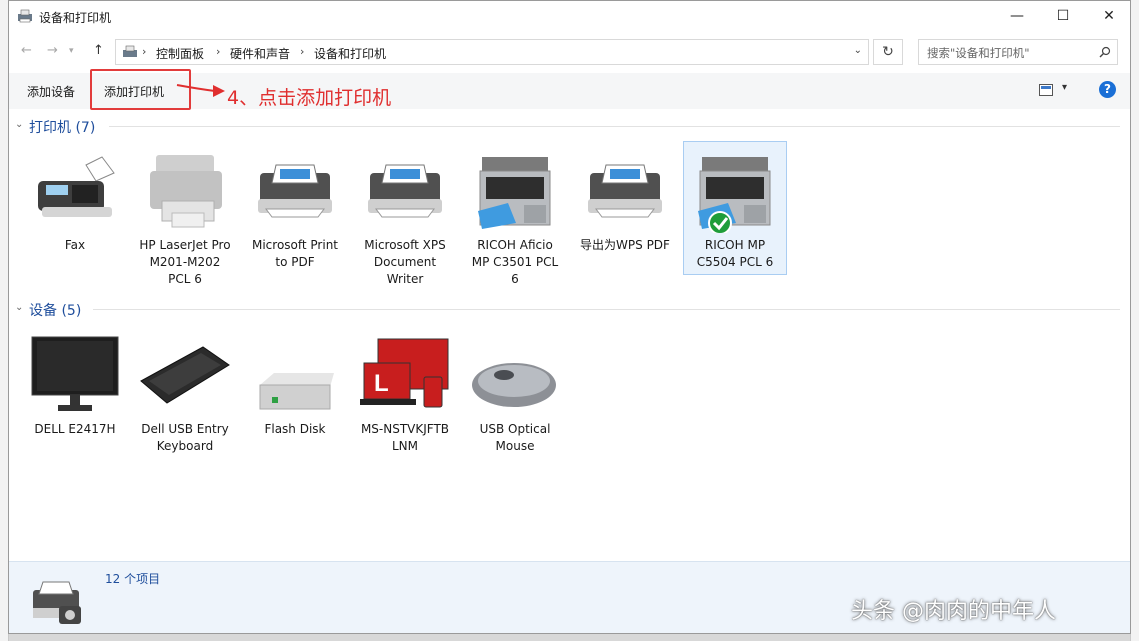  What do you see at coordinates (405, 245) in the screenshot?
I see `item-label: Microsoft XPS` at bounding box center [405, 245].